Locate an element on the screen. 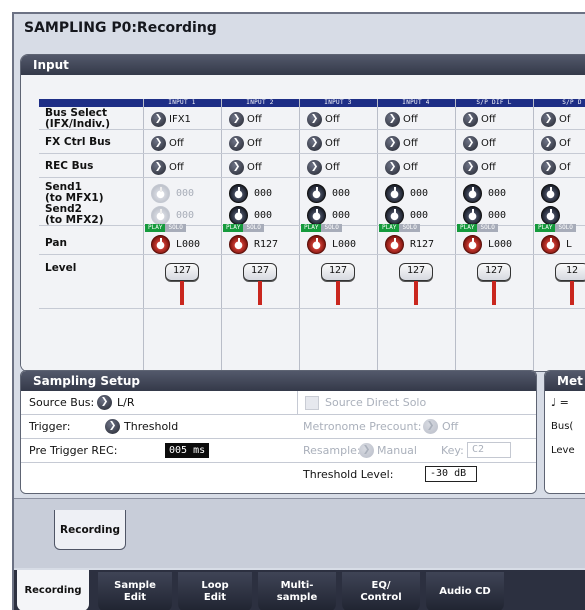 The image size is (585, 610). send1-knob-cell is located at coordinates (553, 193).